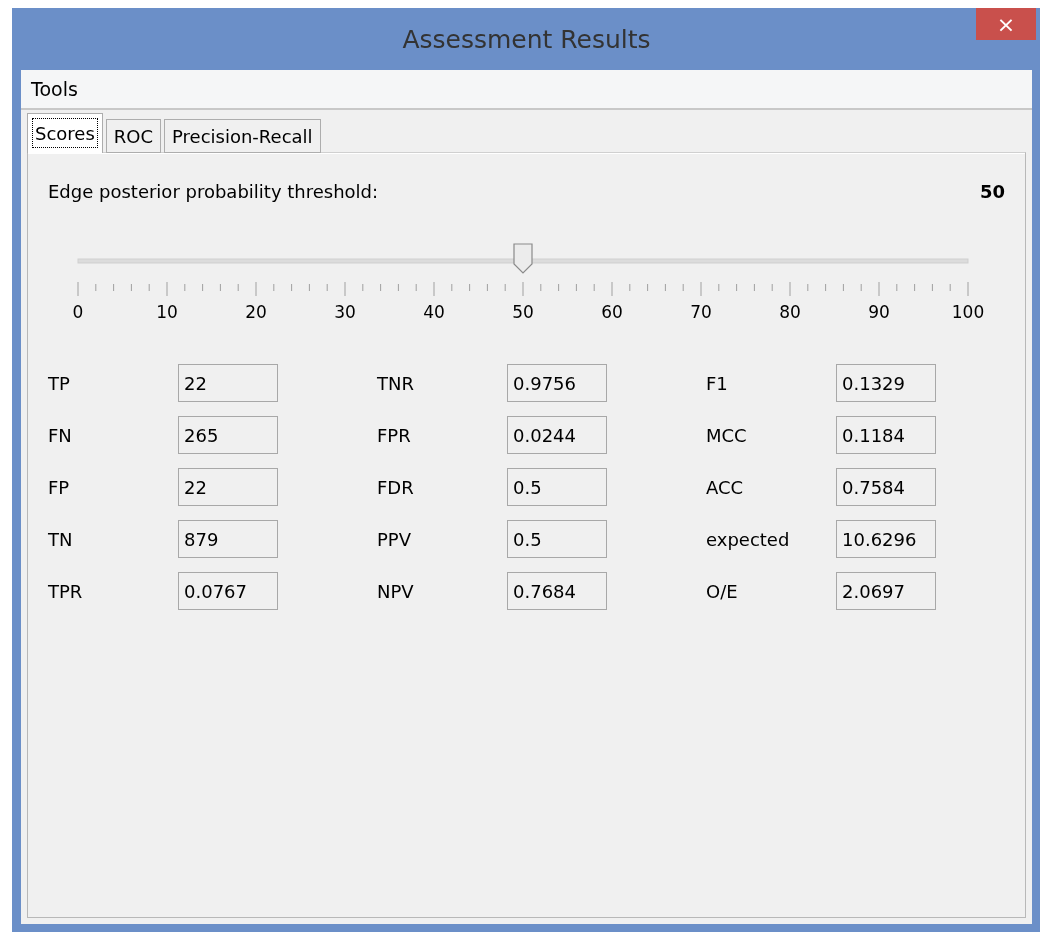 Image resolution: width=1043 pixels, height=937 pixels. I want to click on metric-field: 0.7584, so click(886, 487).